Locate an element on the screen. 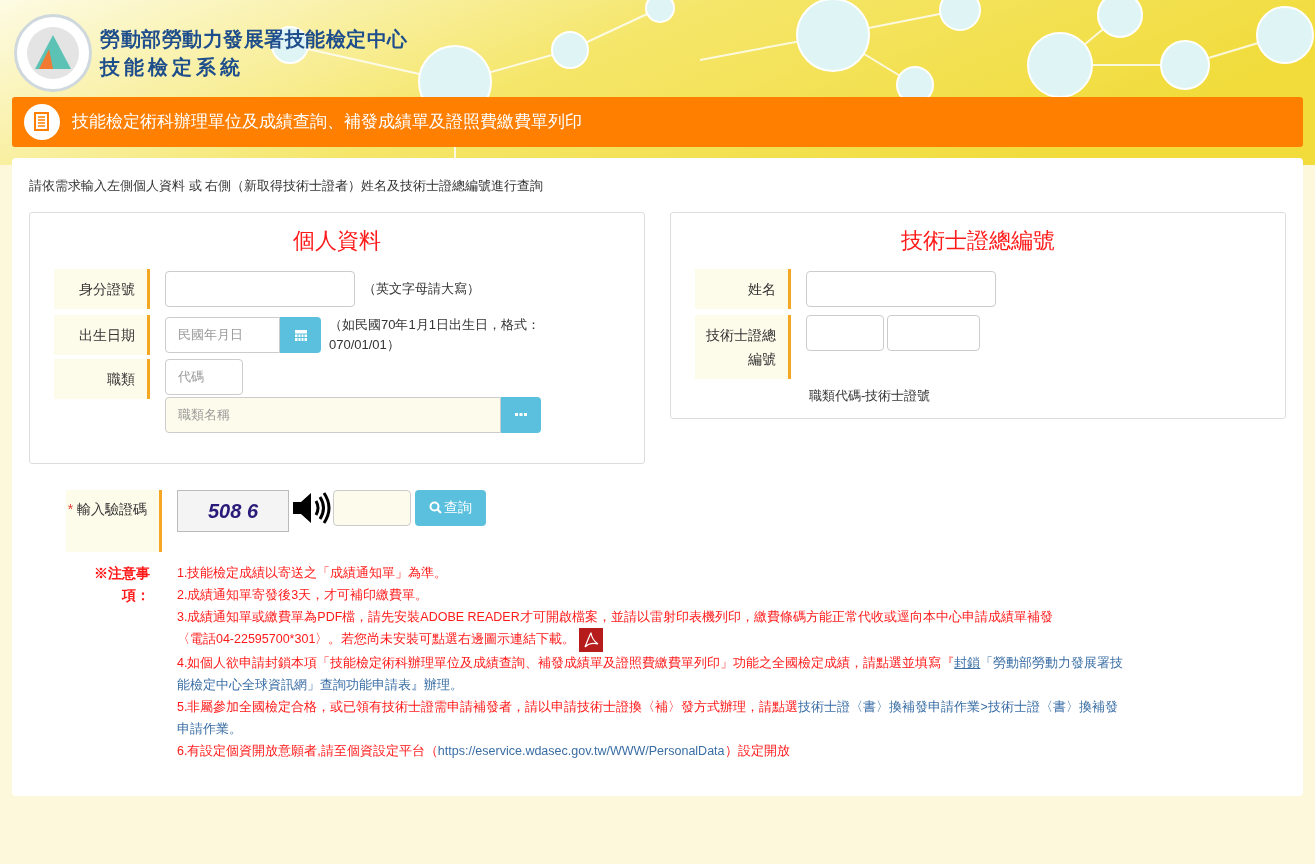 The image size is (1315, 864). certificate-number-input is located at coordinates (933, 332).